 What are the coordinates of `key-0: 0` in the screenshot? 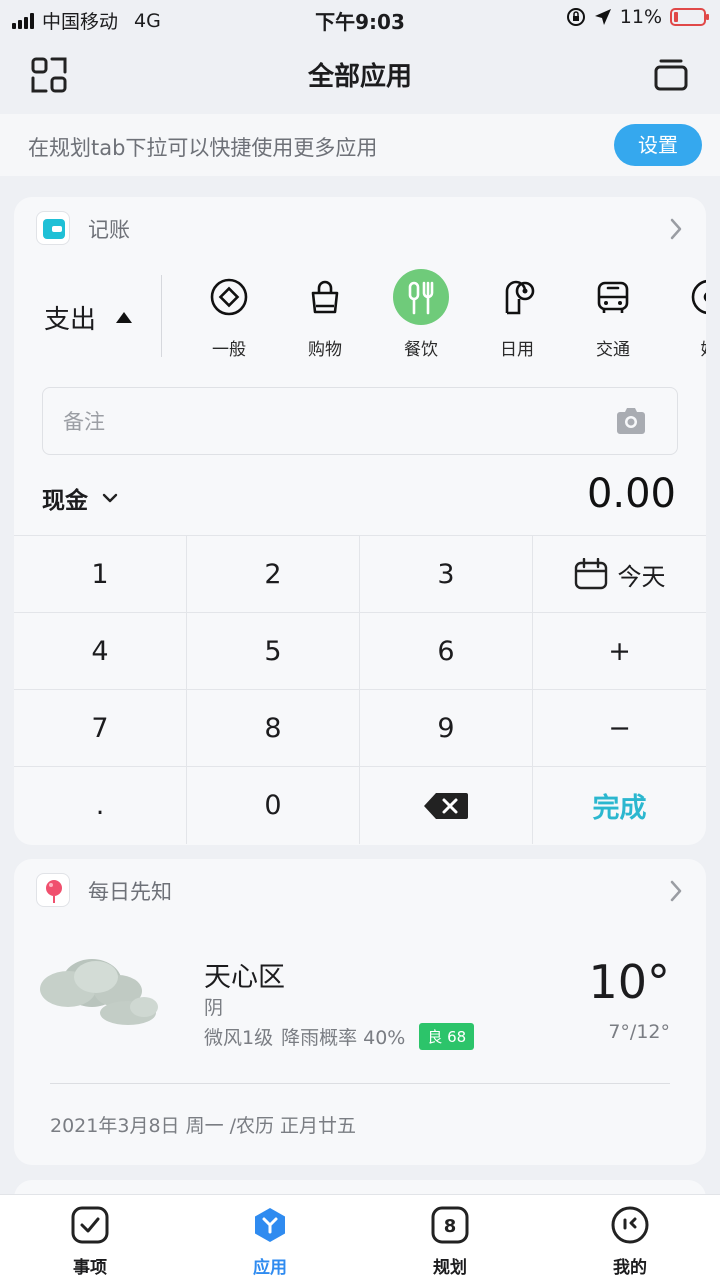 It's located at (273, 805).